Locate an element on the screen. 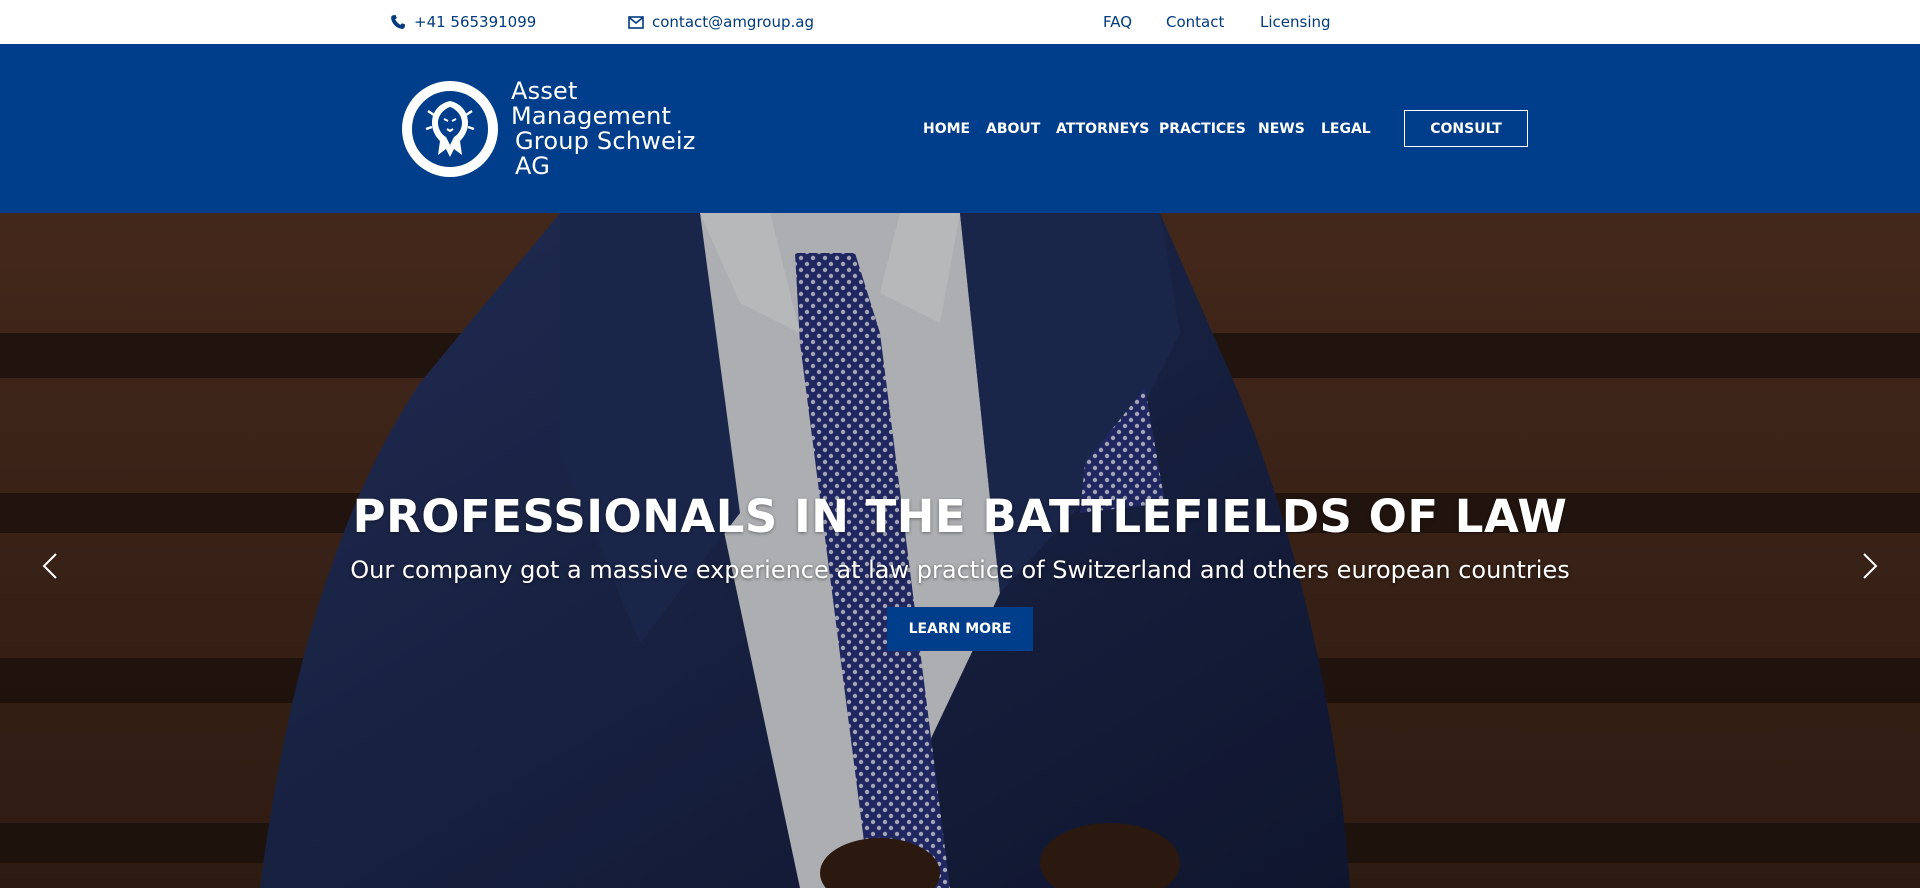  consult-button: CONSULT is located at coordinates (1466, 128).